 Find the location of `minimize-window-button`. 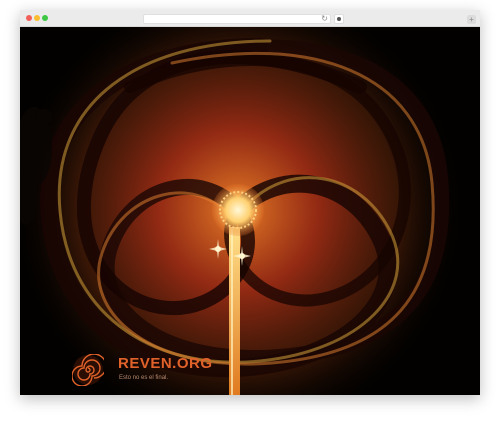

minimize-window-button is located at coordinates (37, 18).